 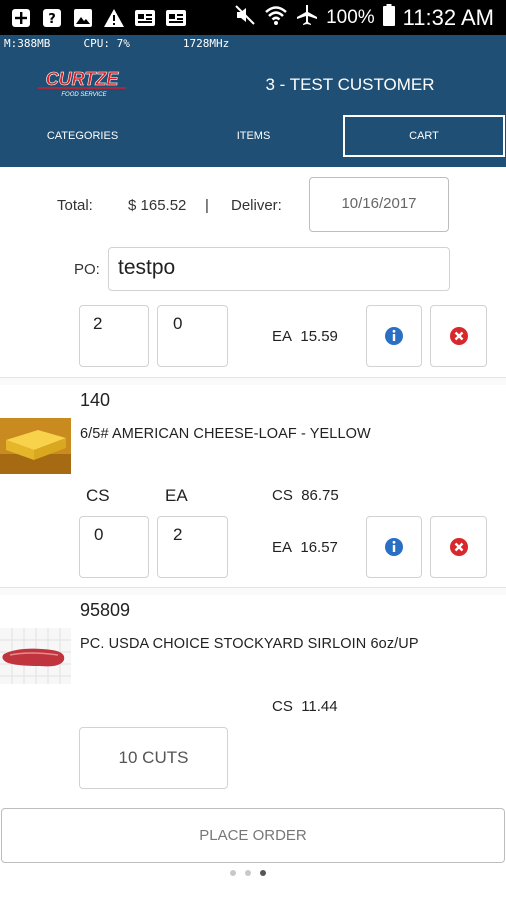 I want to click on page-indicator, so click(x=248, y=873).